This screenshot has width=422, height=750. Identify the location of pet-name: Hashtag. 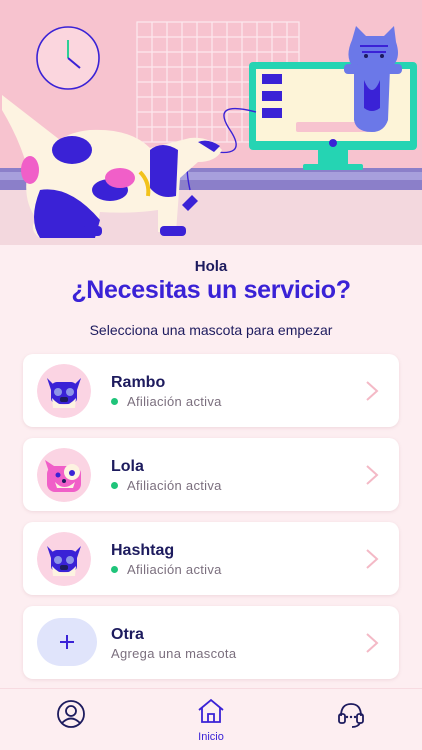
(143, 550).